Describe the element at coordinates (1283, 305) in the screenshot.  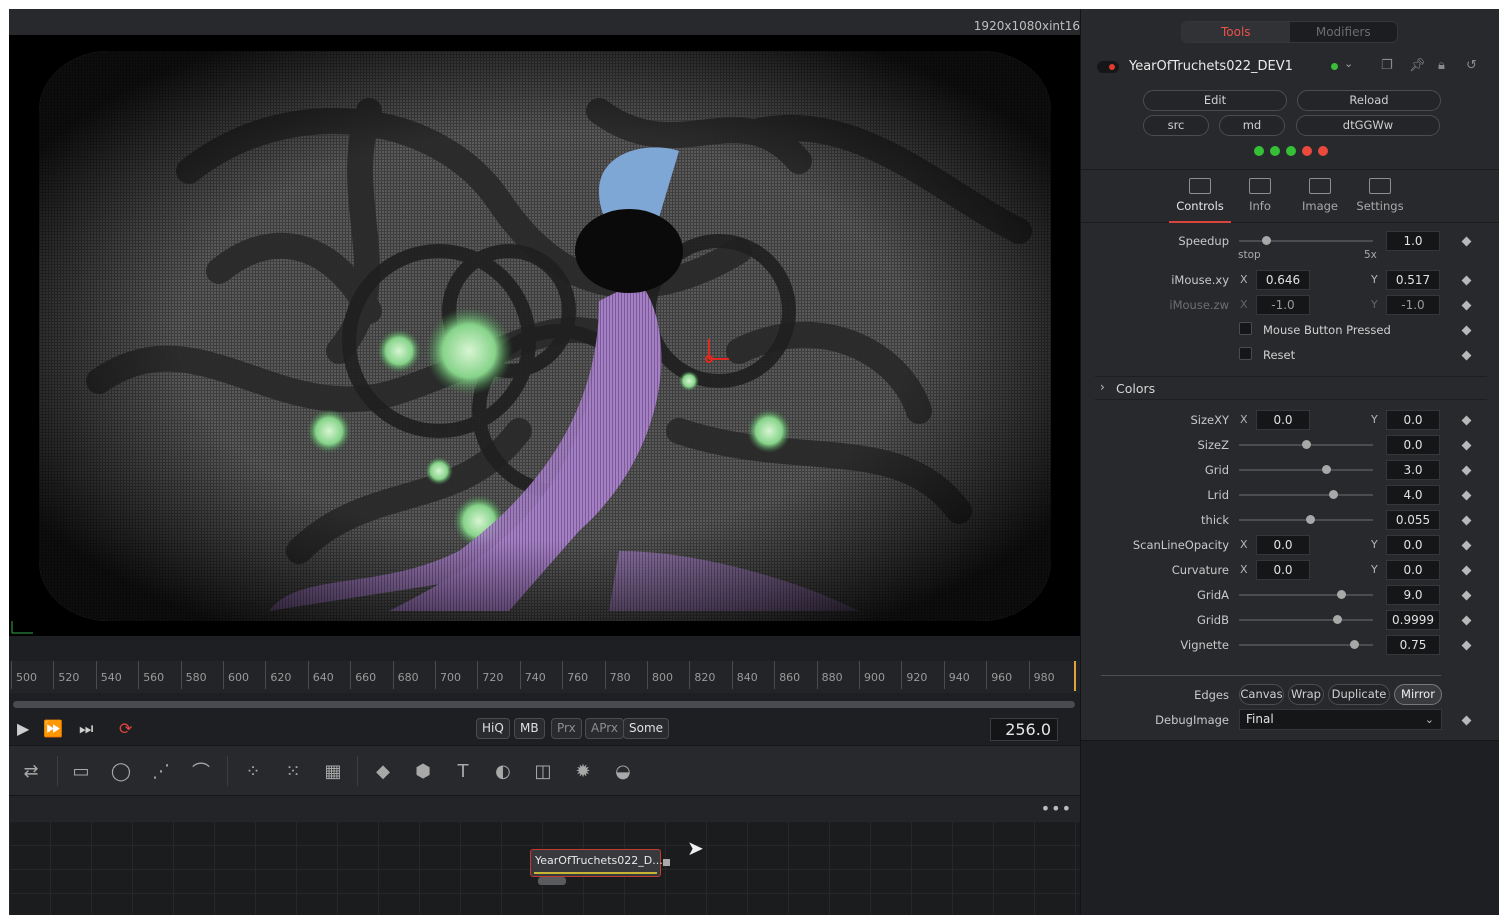
I see `imouse-z-field: -1.0` at that location.